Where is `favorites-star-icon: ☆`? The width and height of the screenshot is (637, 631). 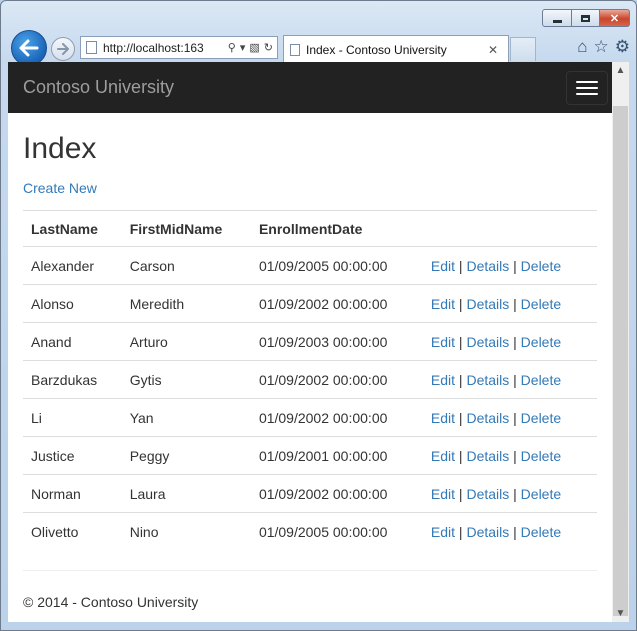
favorites-star-icon: ☆ is located at coordinates (601, 47).